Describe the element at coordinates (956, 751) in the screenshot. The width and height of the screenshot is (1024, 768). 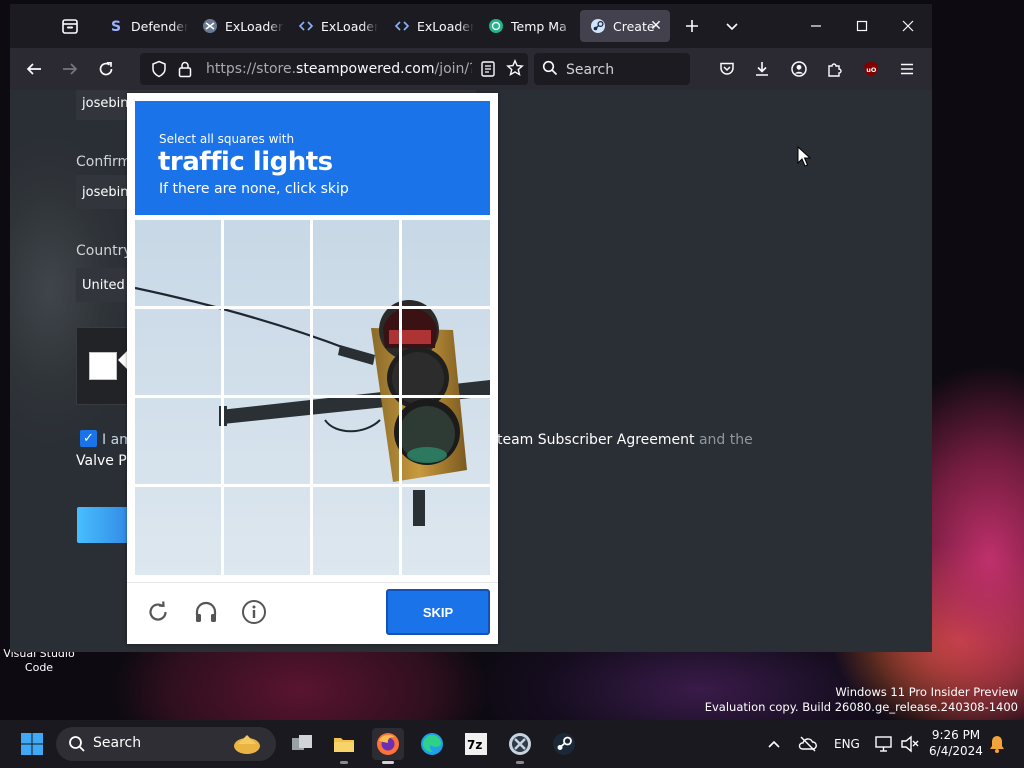
I see `clock-date: 6/4/2024` at that location.